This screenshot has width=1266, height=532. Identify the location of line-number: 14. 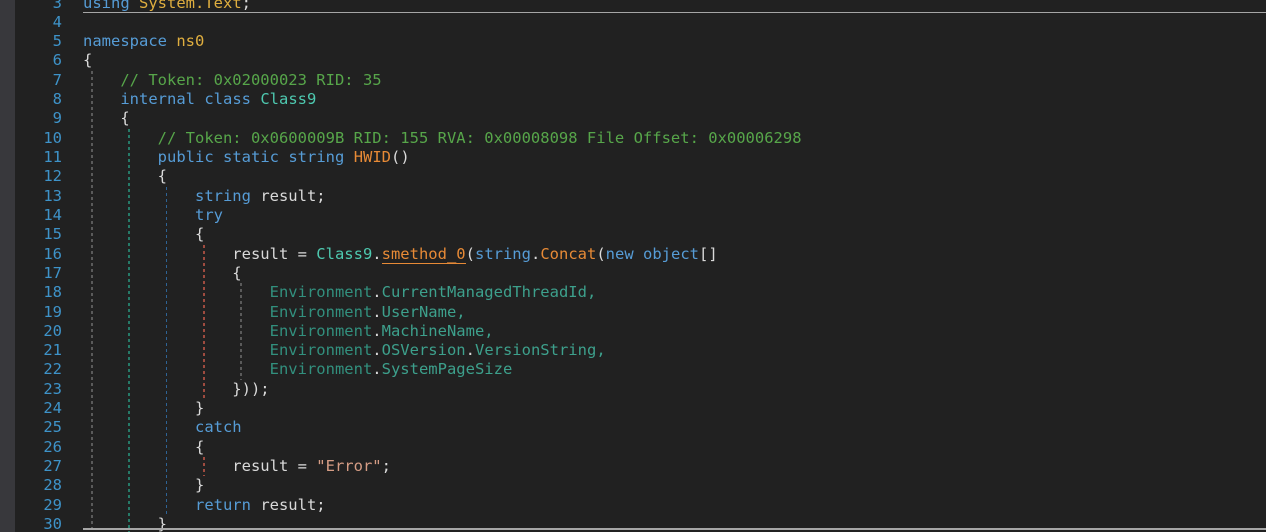
(31, 215).